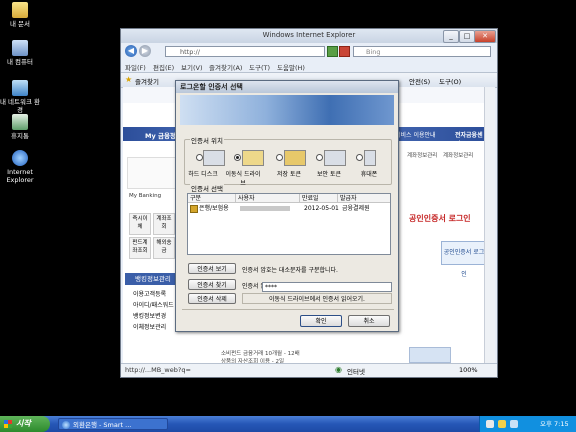 The width and height of the screenshot is (576, 432). Describe the element at coordinates (158, 370) in the screenshot. I see `status-url: http://...MB_web?q=` at that location.